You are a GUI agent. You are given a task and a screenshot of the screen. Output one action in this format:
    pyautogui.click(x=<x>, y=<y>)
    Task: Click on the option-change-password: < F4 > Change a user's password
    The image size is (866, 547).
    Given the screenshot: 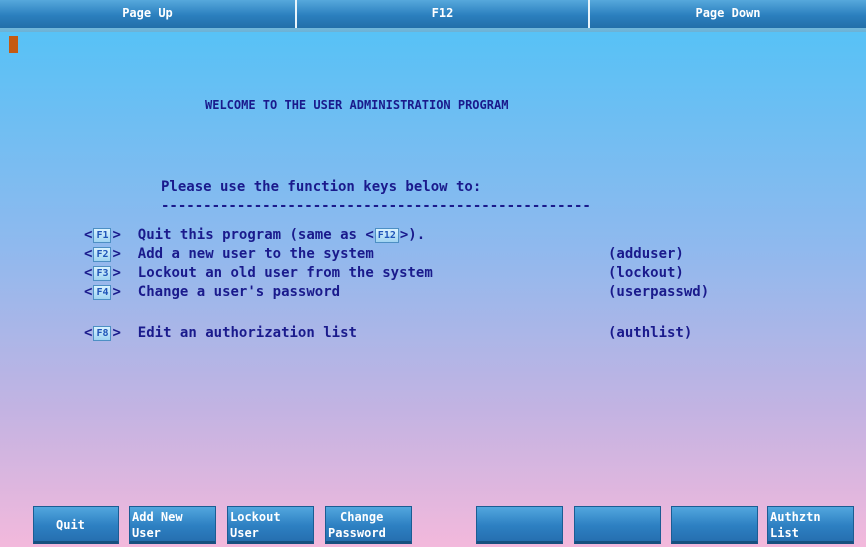 What is the action you would take?
    pyautogui.click(x=212, y=292)
    